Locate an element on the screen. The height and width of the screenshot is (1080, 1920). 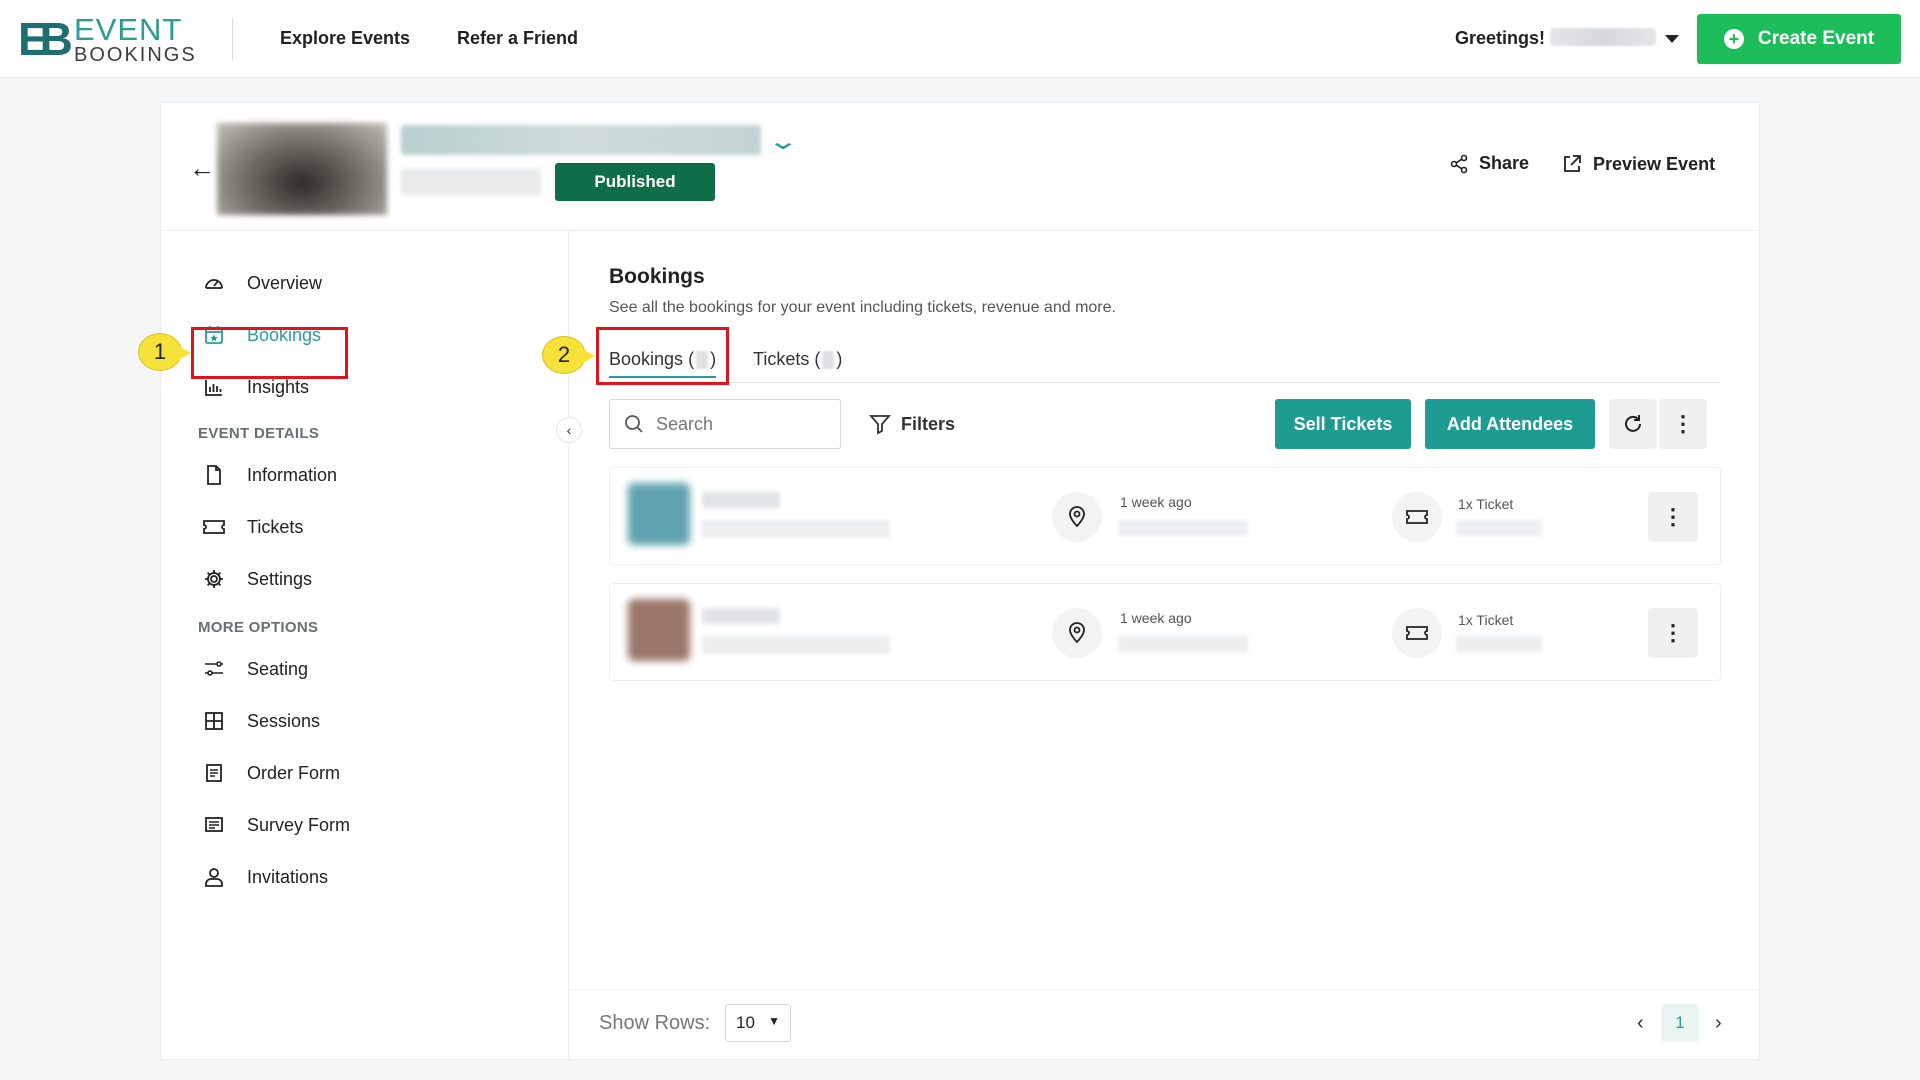
highlight-box-bookings-tab is located at coordinates (662, 356).